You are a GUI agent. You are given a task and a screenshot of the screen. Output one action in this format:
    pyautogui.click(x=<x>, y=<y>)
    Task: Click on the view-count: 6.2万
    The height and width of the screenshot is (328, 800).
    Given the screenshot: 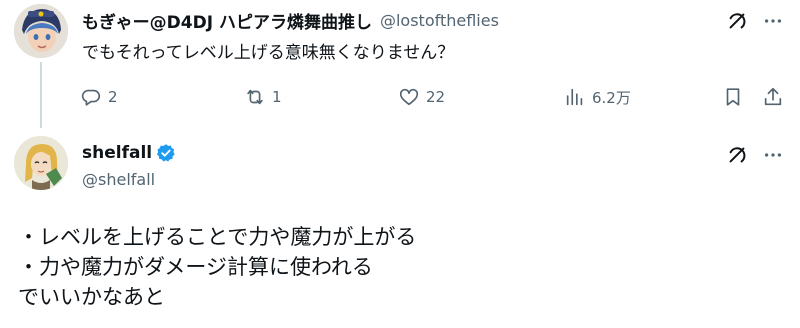 What is the action you would take?
    pyautogui.click(x=611, y=97)
    